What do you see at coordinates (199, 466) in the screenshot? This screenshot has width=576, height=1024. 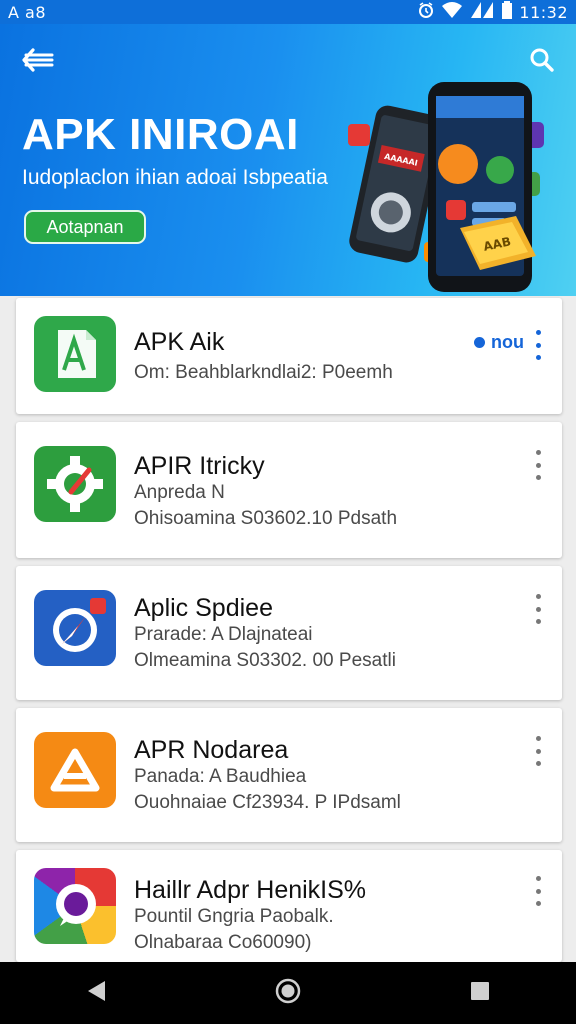 I see `app-name: APIR Itricky` at bounding box center [199, 466].